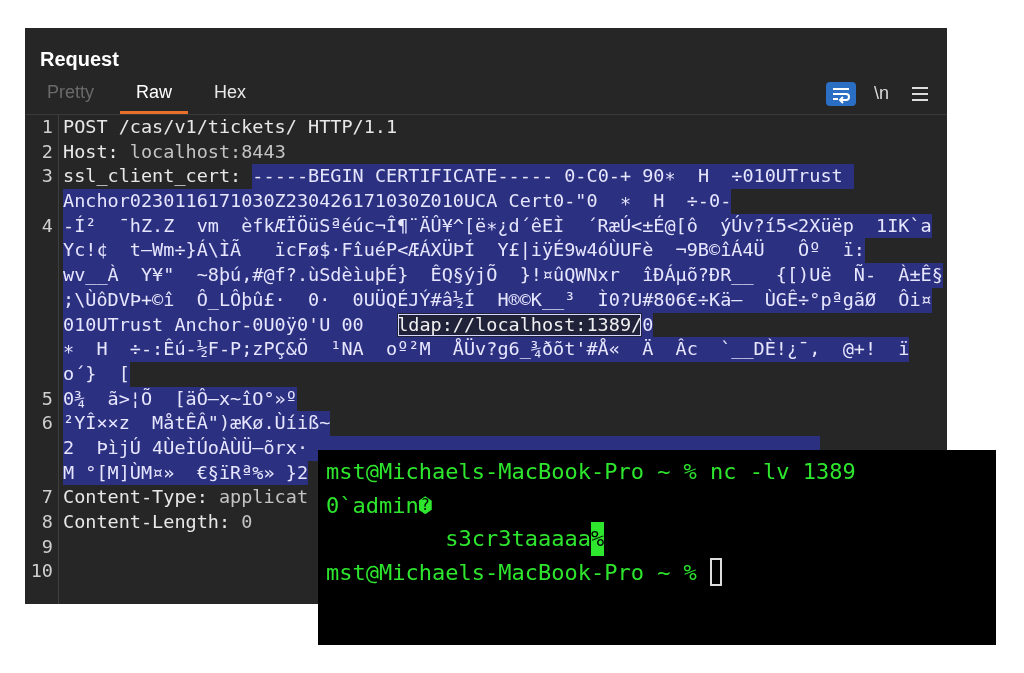  What do you see at coordinates (648, 325) in the screenshot?
I see `selected-text: 0` at bounding box center [648, 325].